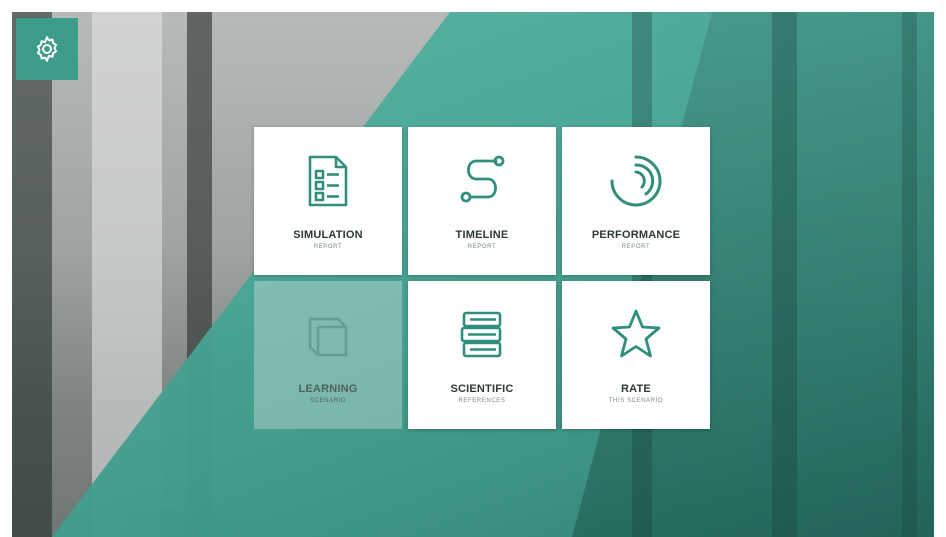  I want to click on tile-scientific-references: SCIENTIFIC REFERENCES, so click(482, 355).